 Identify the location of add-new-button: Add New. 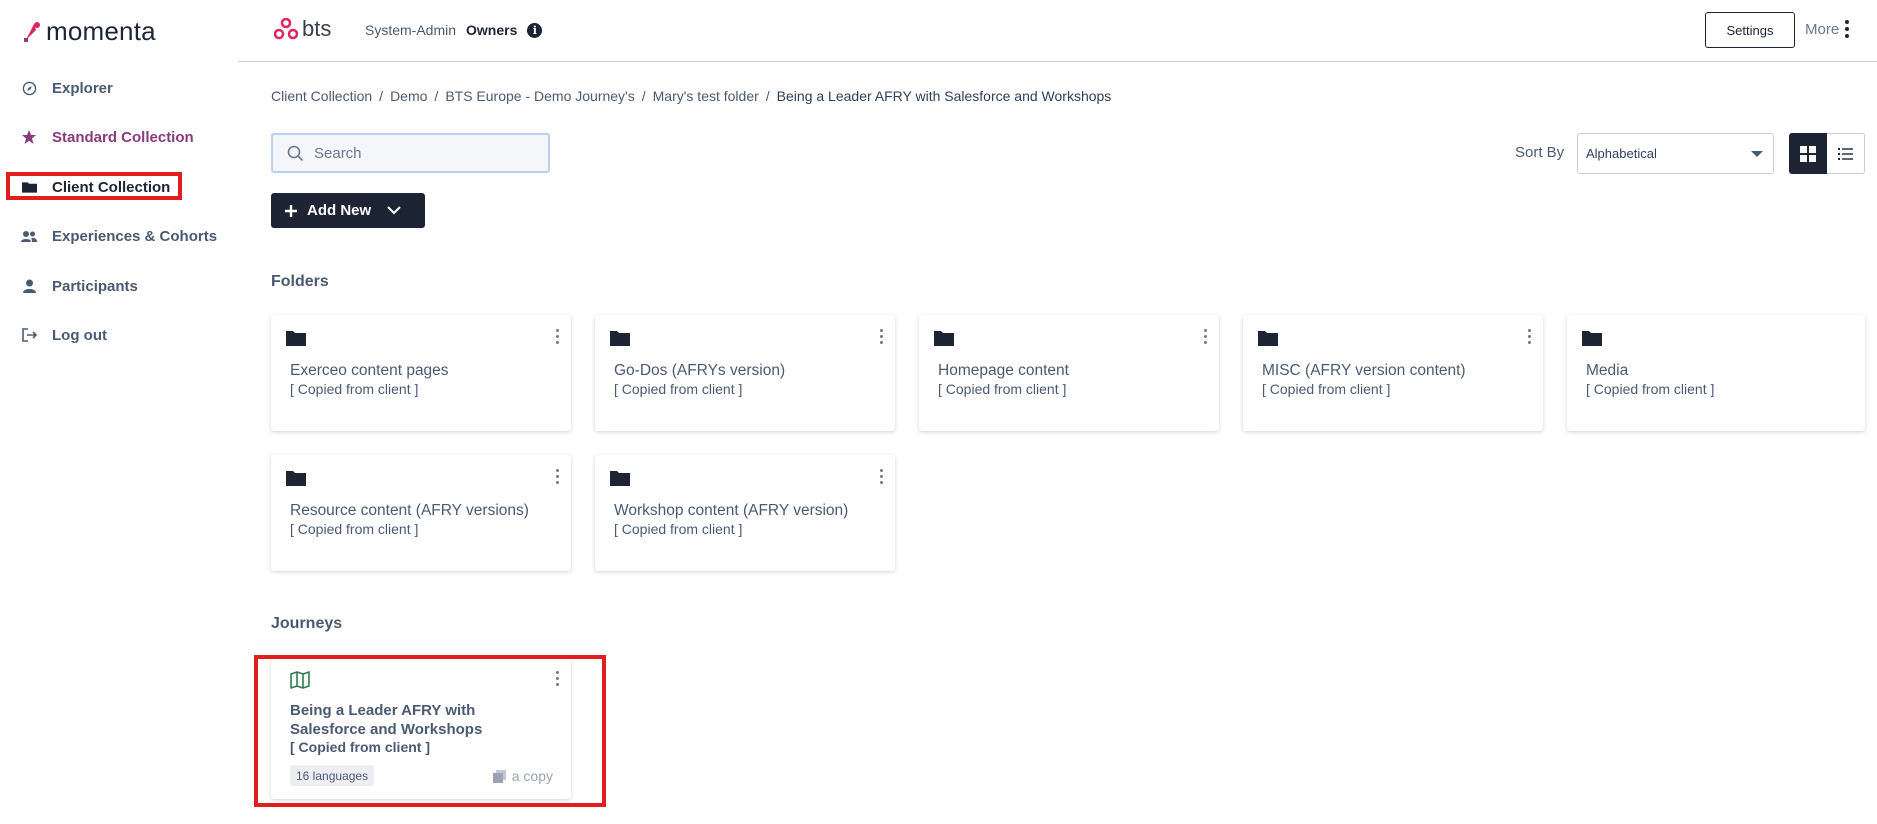
(348, 210).